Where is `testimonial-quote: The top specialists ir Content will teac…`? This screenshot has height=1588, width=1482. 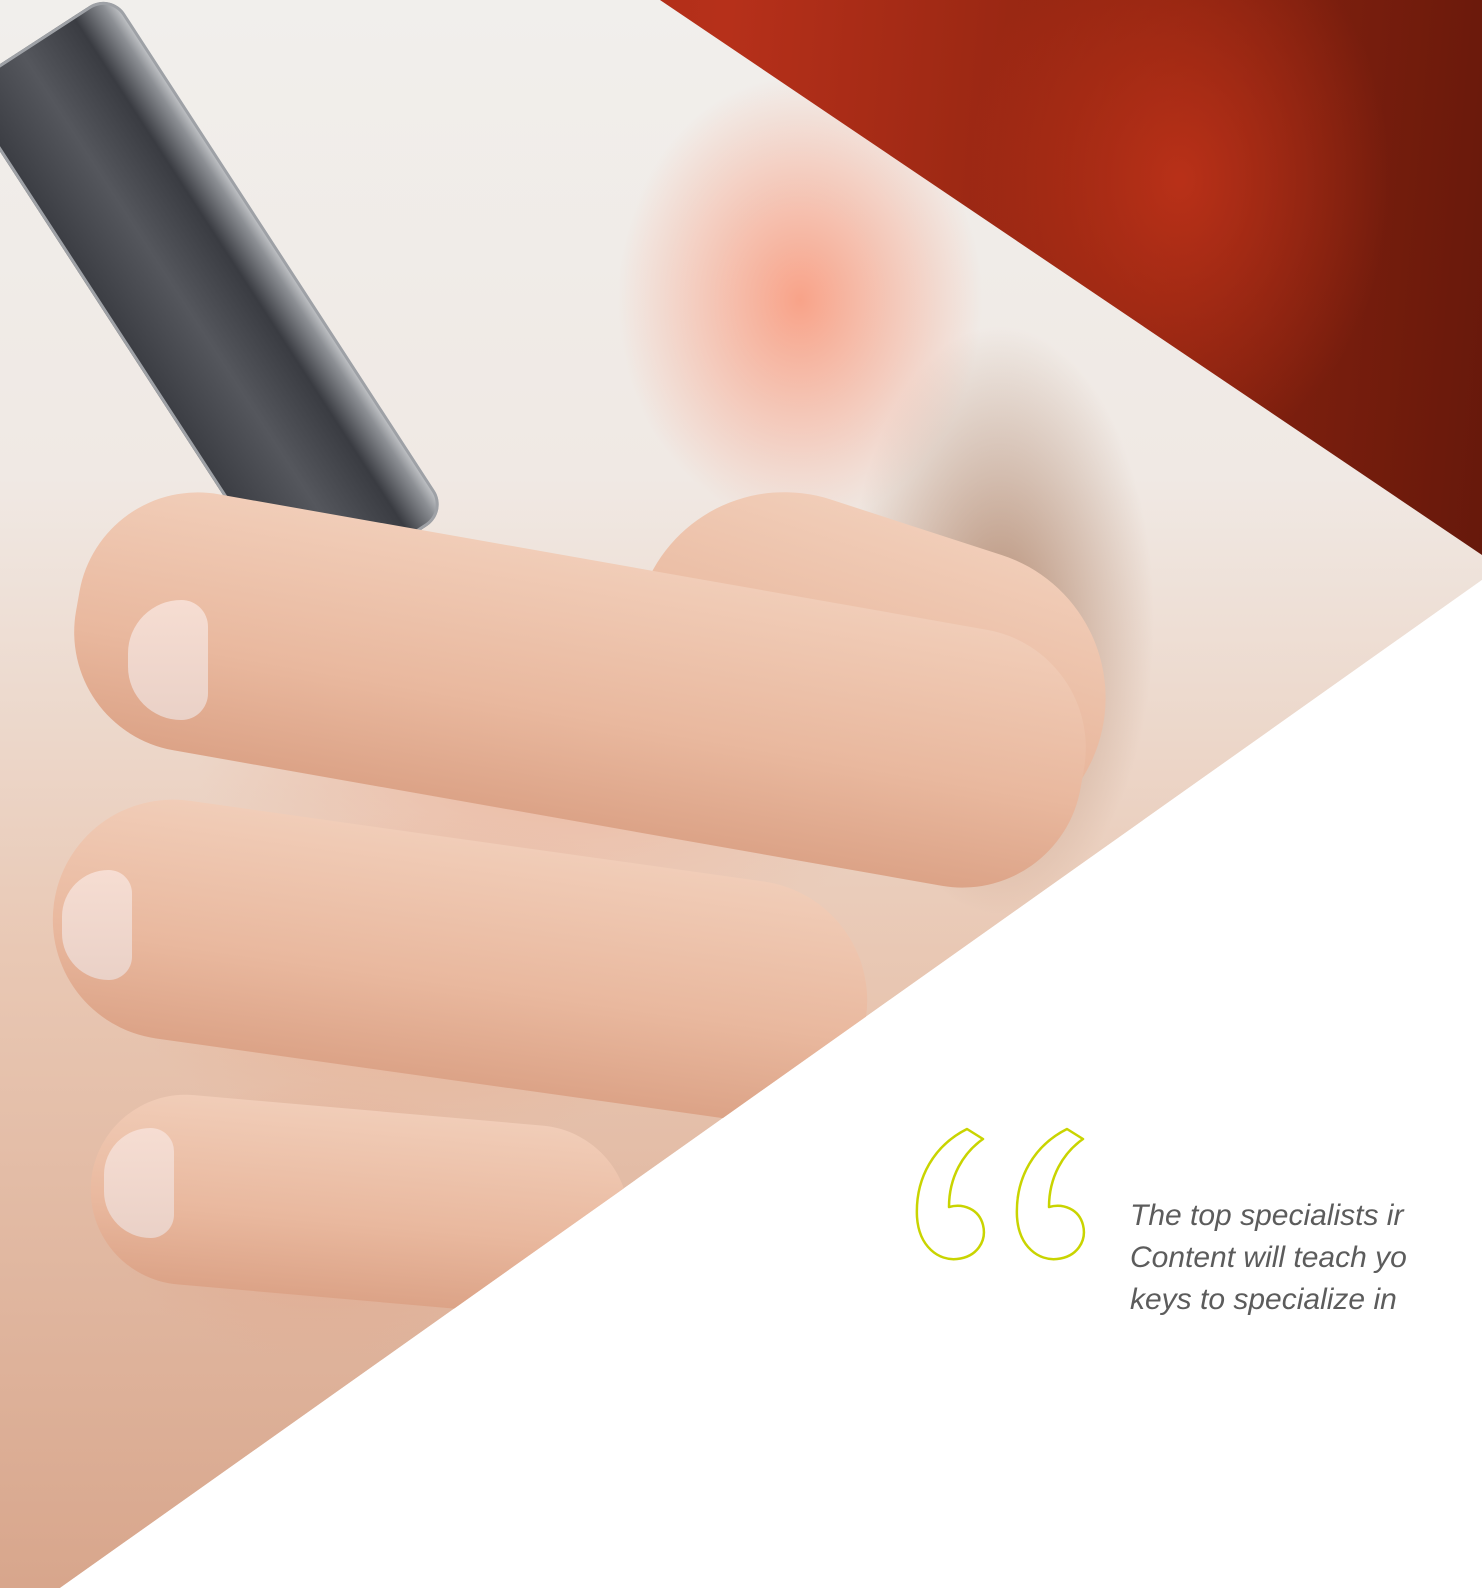 testimonial-quote: The top specialists ir Content will teac… is located at coordinates (1193, 1225).